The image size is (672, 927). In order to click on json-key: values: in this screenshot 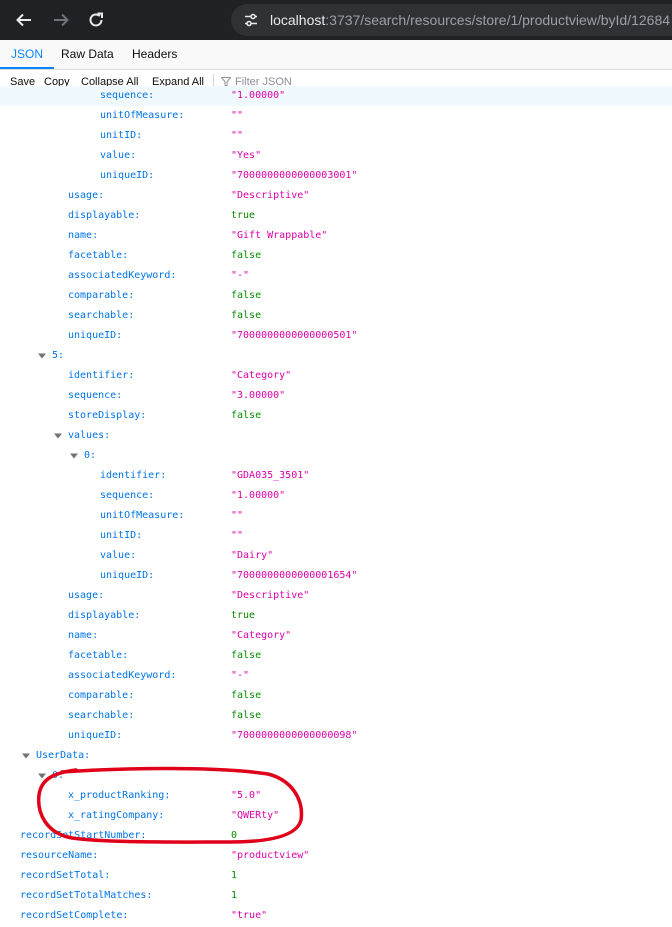, I will do `click(89, 435)`.